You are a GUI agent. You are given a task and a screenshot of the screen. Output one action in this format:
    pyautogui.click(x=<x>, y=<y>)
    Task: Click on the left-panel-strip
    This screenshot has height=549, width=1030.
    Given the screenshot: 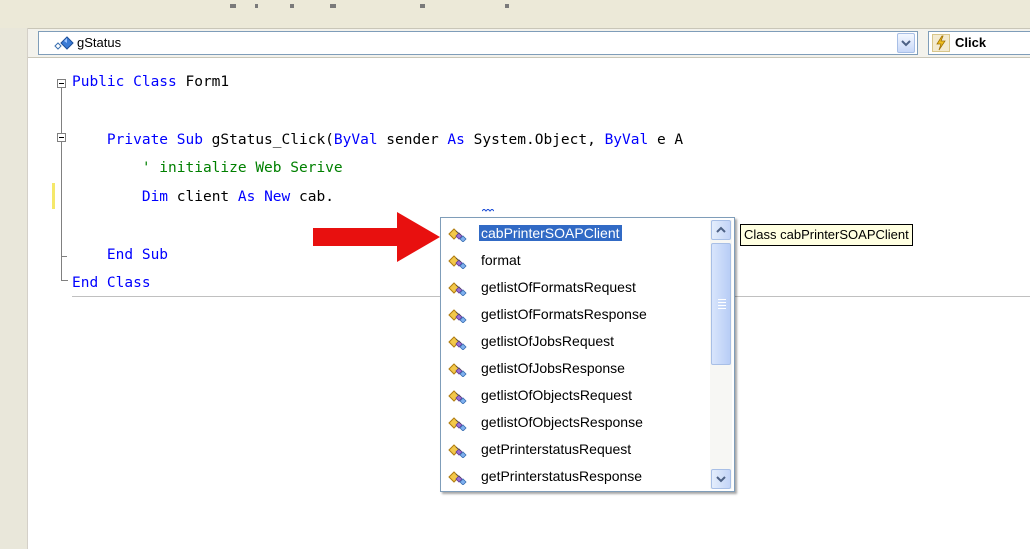 What is the action you would take?
    pyautogui.click(x=14, y=288)
    